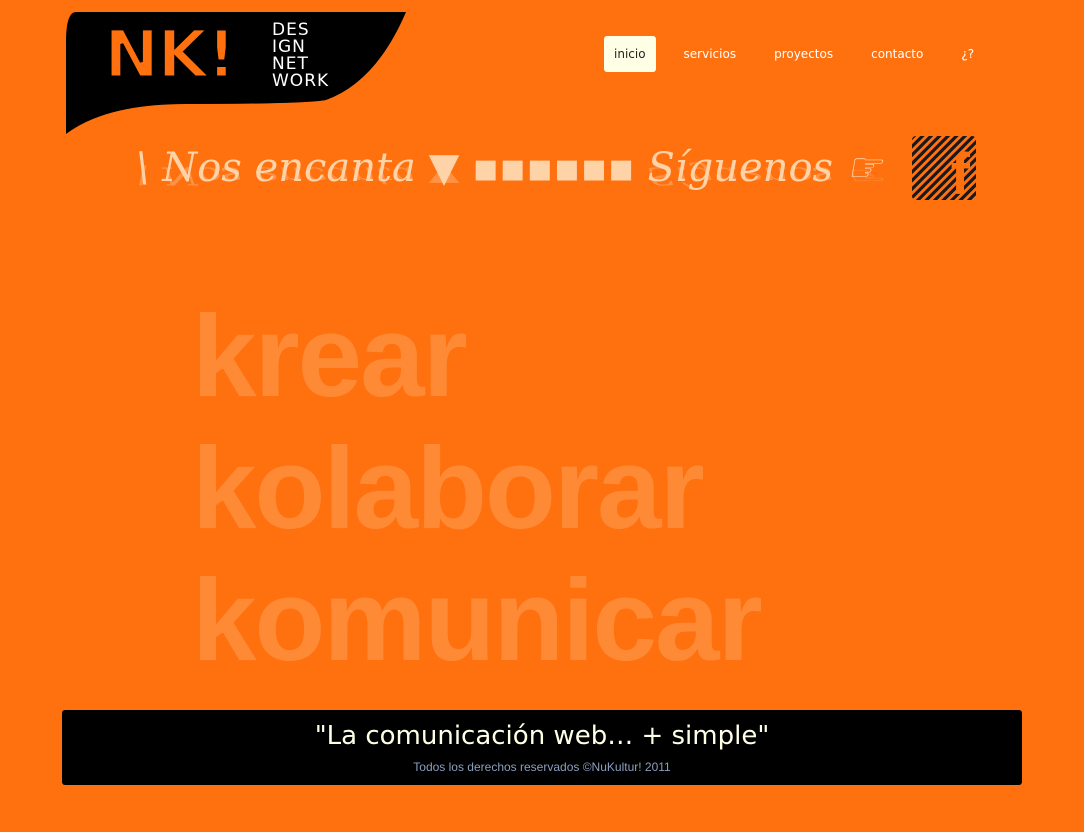 This screenshot has width=1084, height=832. Describe the element at coordinates (897, 54) in the screenshot. I see `nav-item-contacto: contacto` at that location.